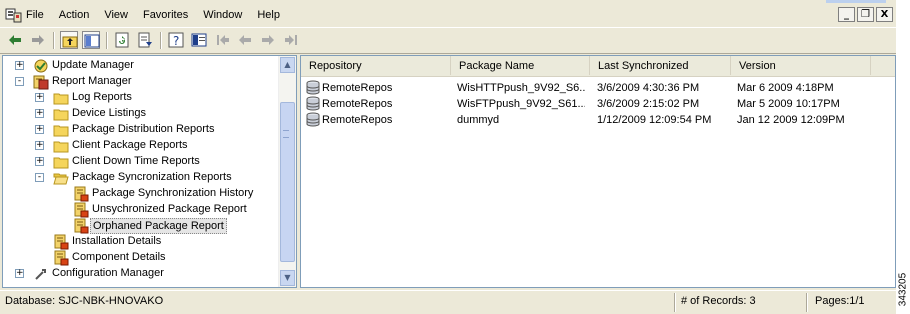  I want to click on toolbar: ?, so click(448, 40).